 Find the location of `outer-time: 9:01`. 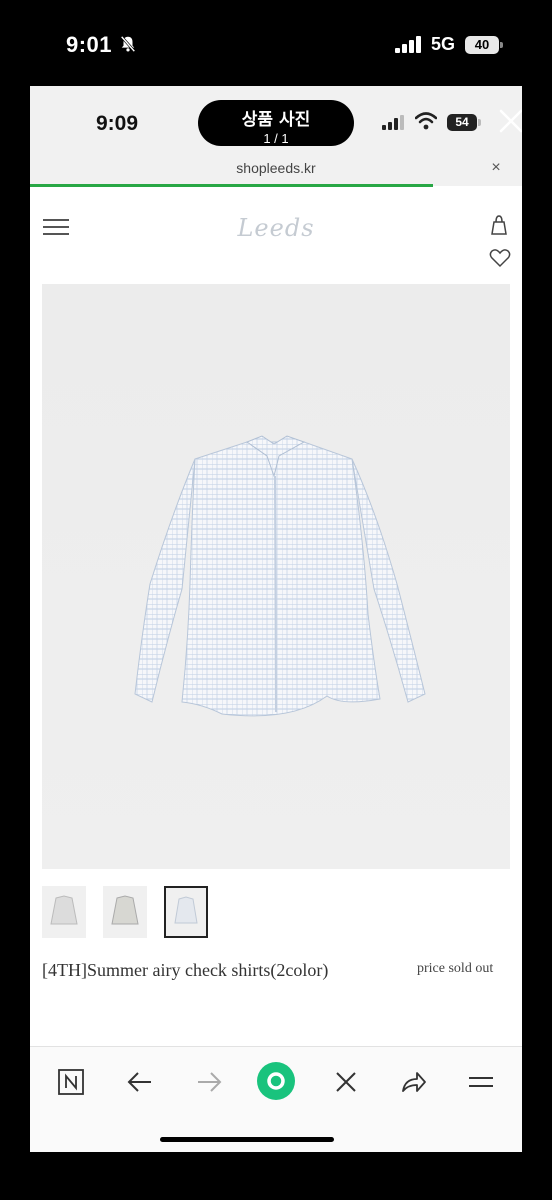

outer-time: 9:01 is located at coordinates (89, 44).